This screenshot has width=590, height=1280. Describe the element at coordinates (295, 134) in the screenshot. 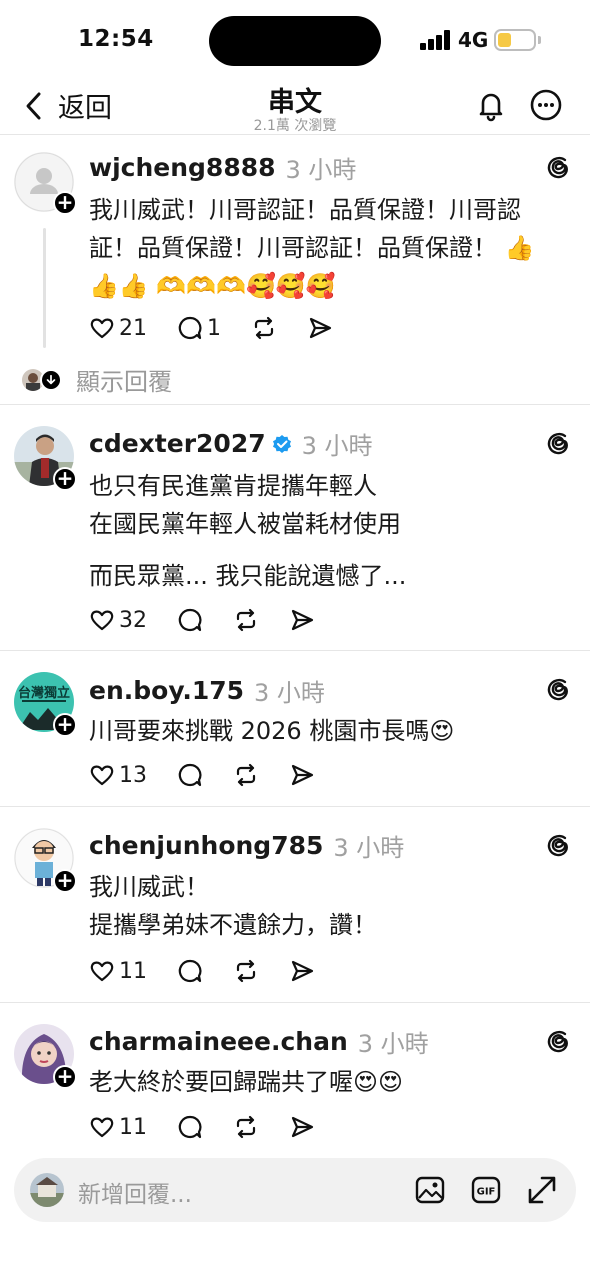

I see `header-divider` at that location.